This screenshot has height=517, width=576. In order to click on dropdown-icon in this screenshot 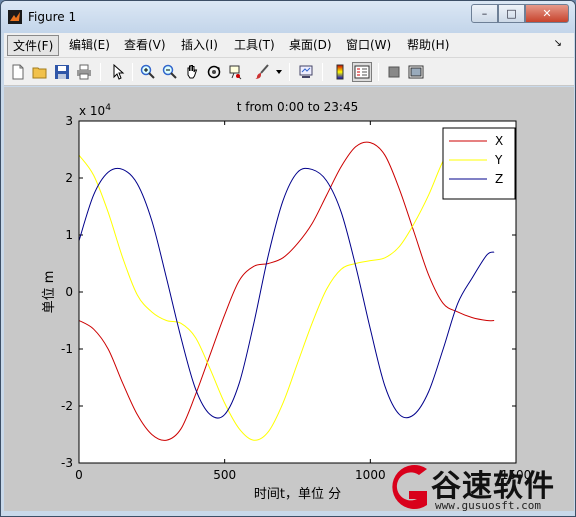, I will do `click(279, 72)`.